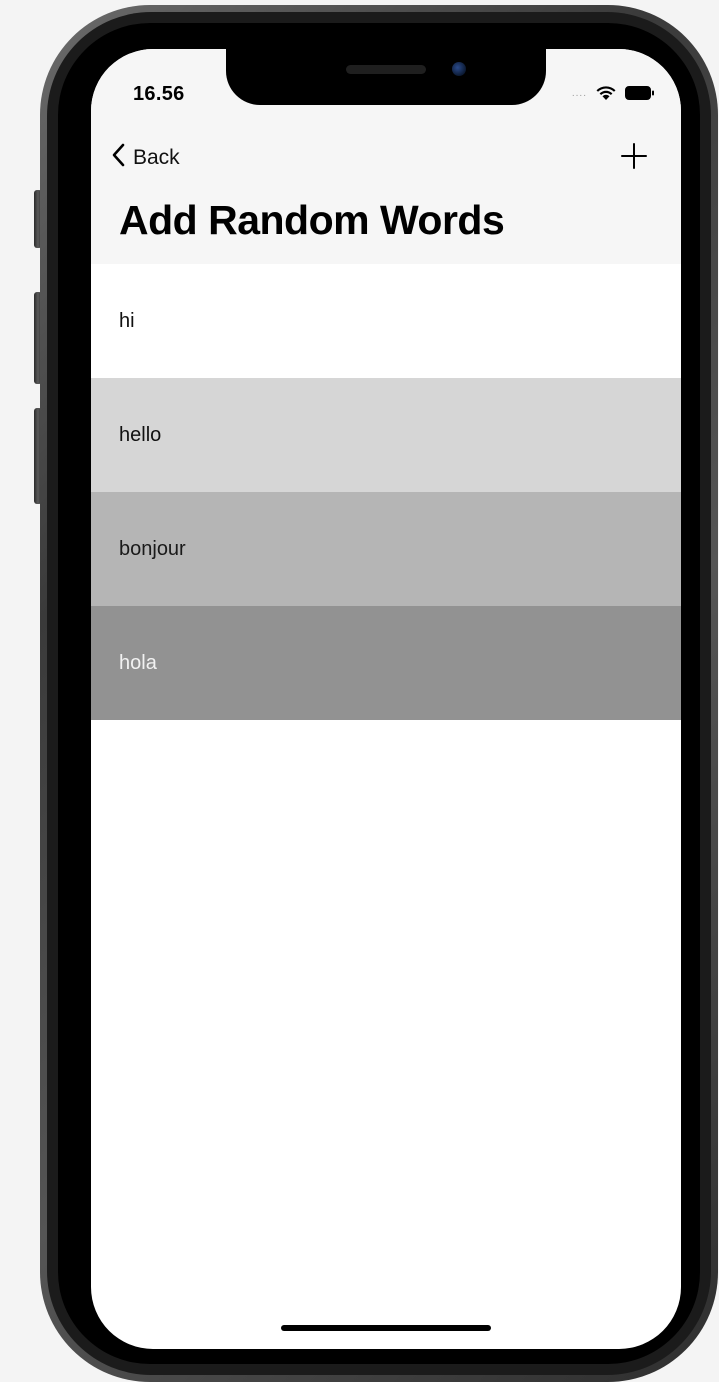 The width and height of the screenshot is (719, 1382). I want to click on word-label: bonjour, so click(152, 548).